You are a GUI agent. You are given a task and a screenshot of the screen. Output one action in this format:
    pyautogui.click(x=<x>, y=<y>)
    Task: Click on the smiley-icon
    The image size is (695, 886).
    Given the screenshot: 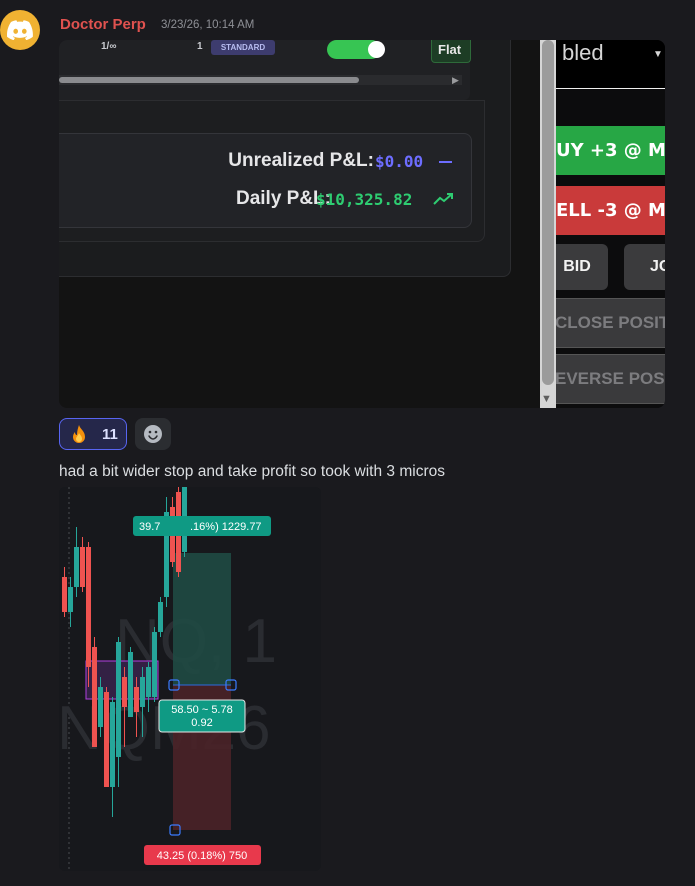 What is the action you would take?
    pyautogui.click(x=153, y=434)
    